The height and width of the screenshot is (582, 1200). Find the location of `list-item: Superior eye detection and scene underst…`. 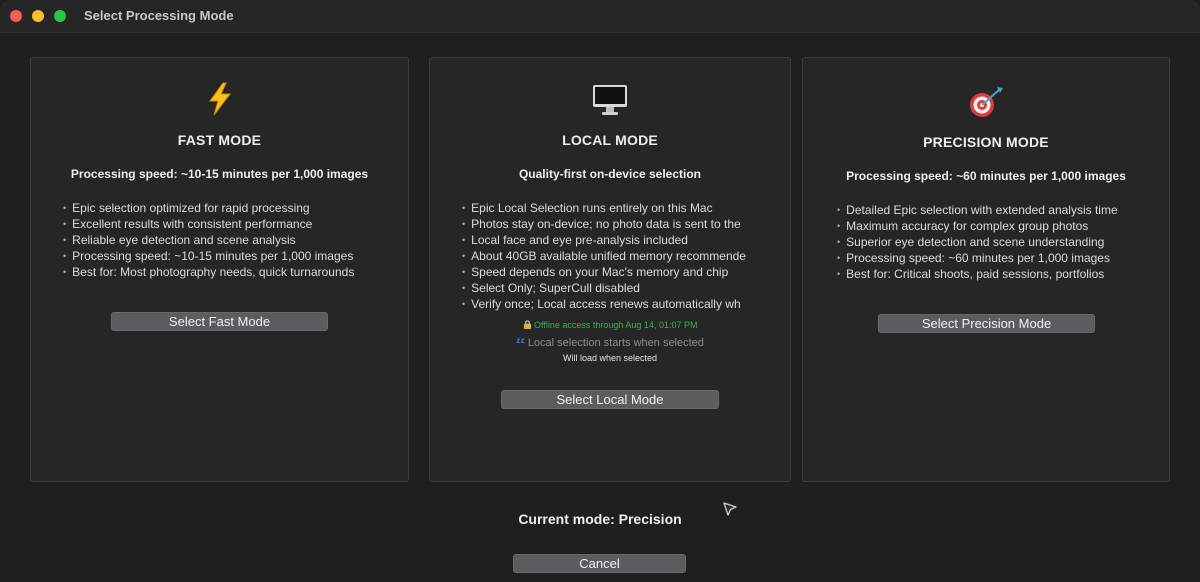

list-item: Superior eye detection and scene underst… is located at coordinates (1002, 243).